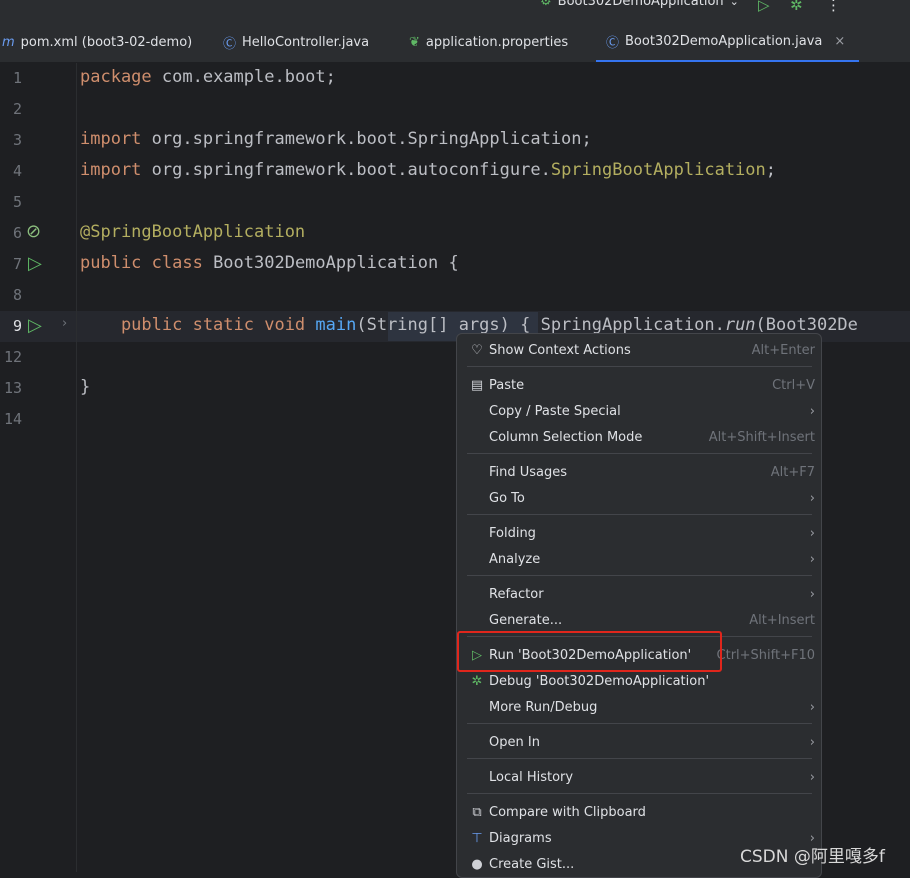 This screenshot has height=878, width=910. I want to click on run-icon: ▷, so click(764, 7).